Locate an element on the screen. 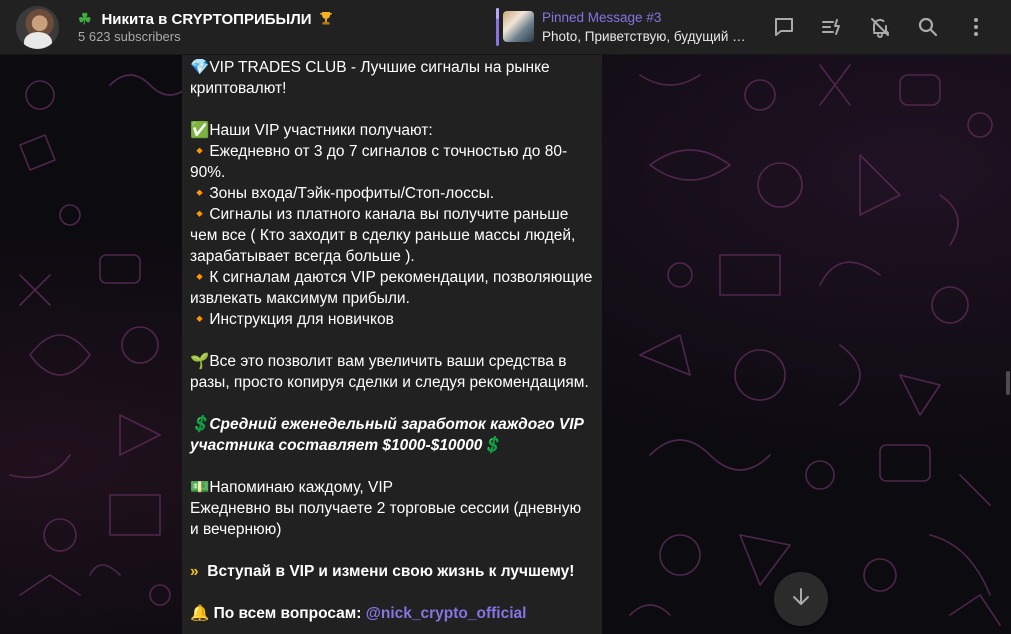 Image resolution: width=1011 pixels, height=634 pixels. subscriber-count: 5 623 subscribers is located at coordinates (129, 36).